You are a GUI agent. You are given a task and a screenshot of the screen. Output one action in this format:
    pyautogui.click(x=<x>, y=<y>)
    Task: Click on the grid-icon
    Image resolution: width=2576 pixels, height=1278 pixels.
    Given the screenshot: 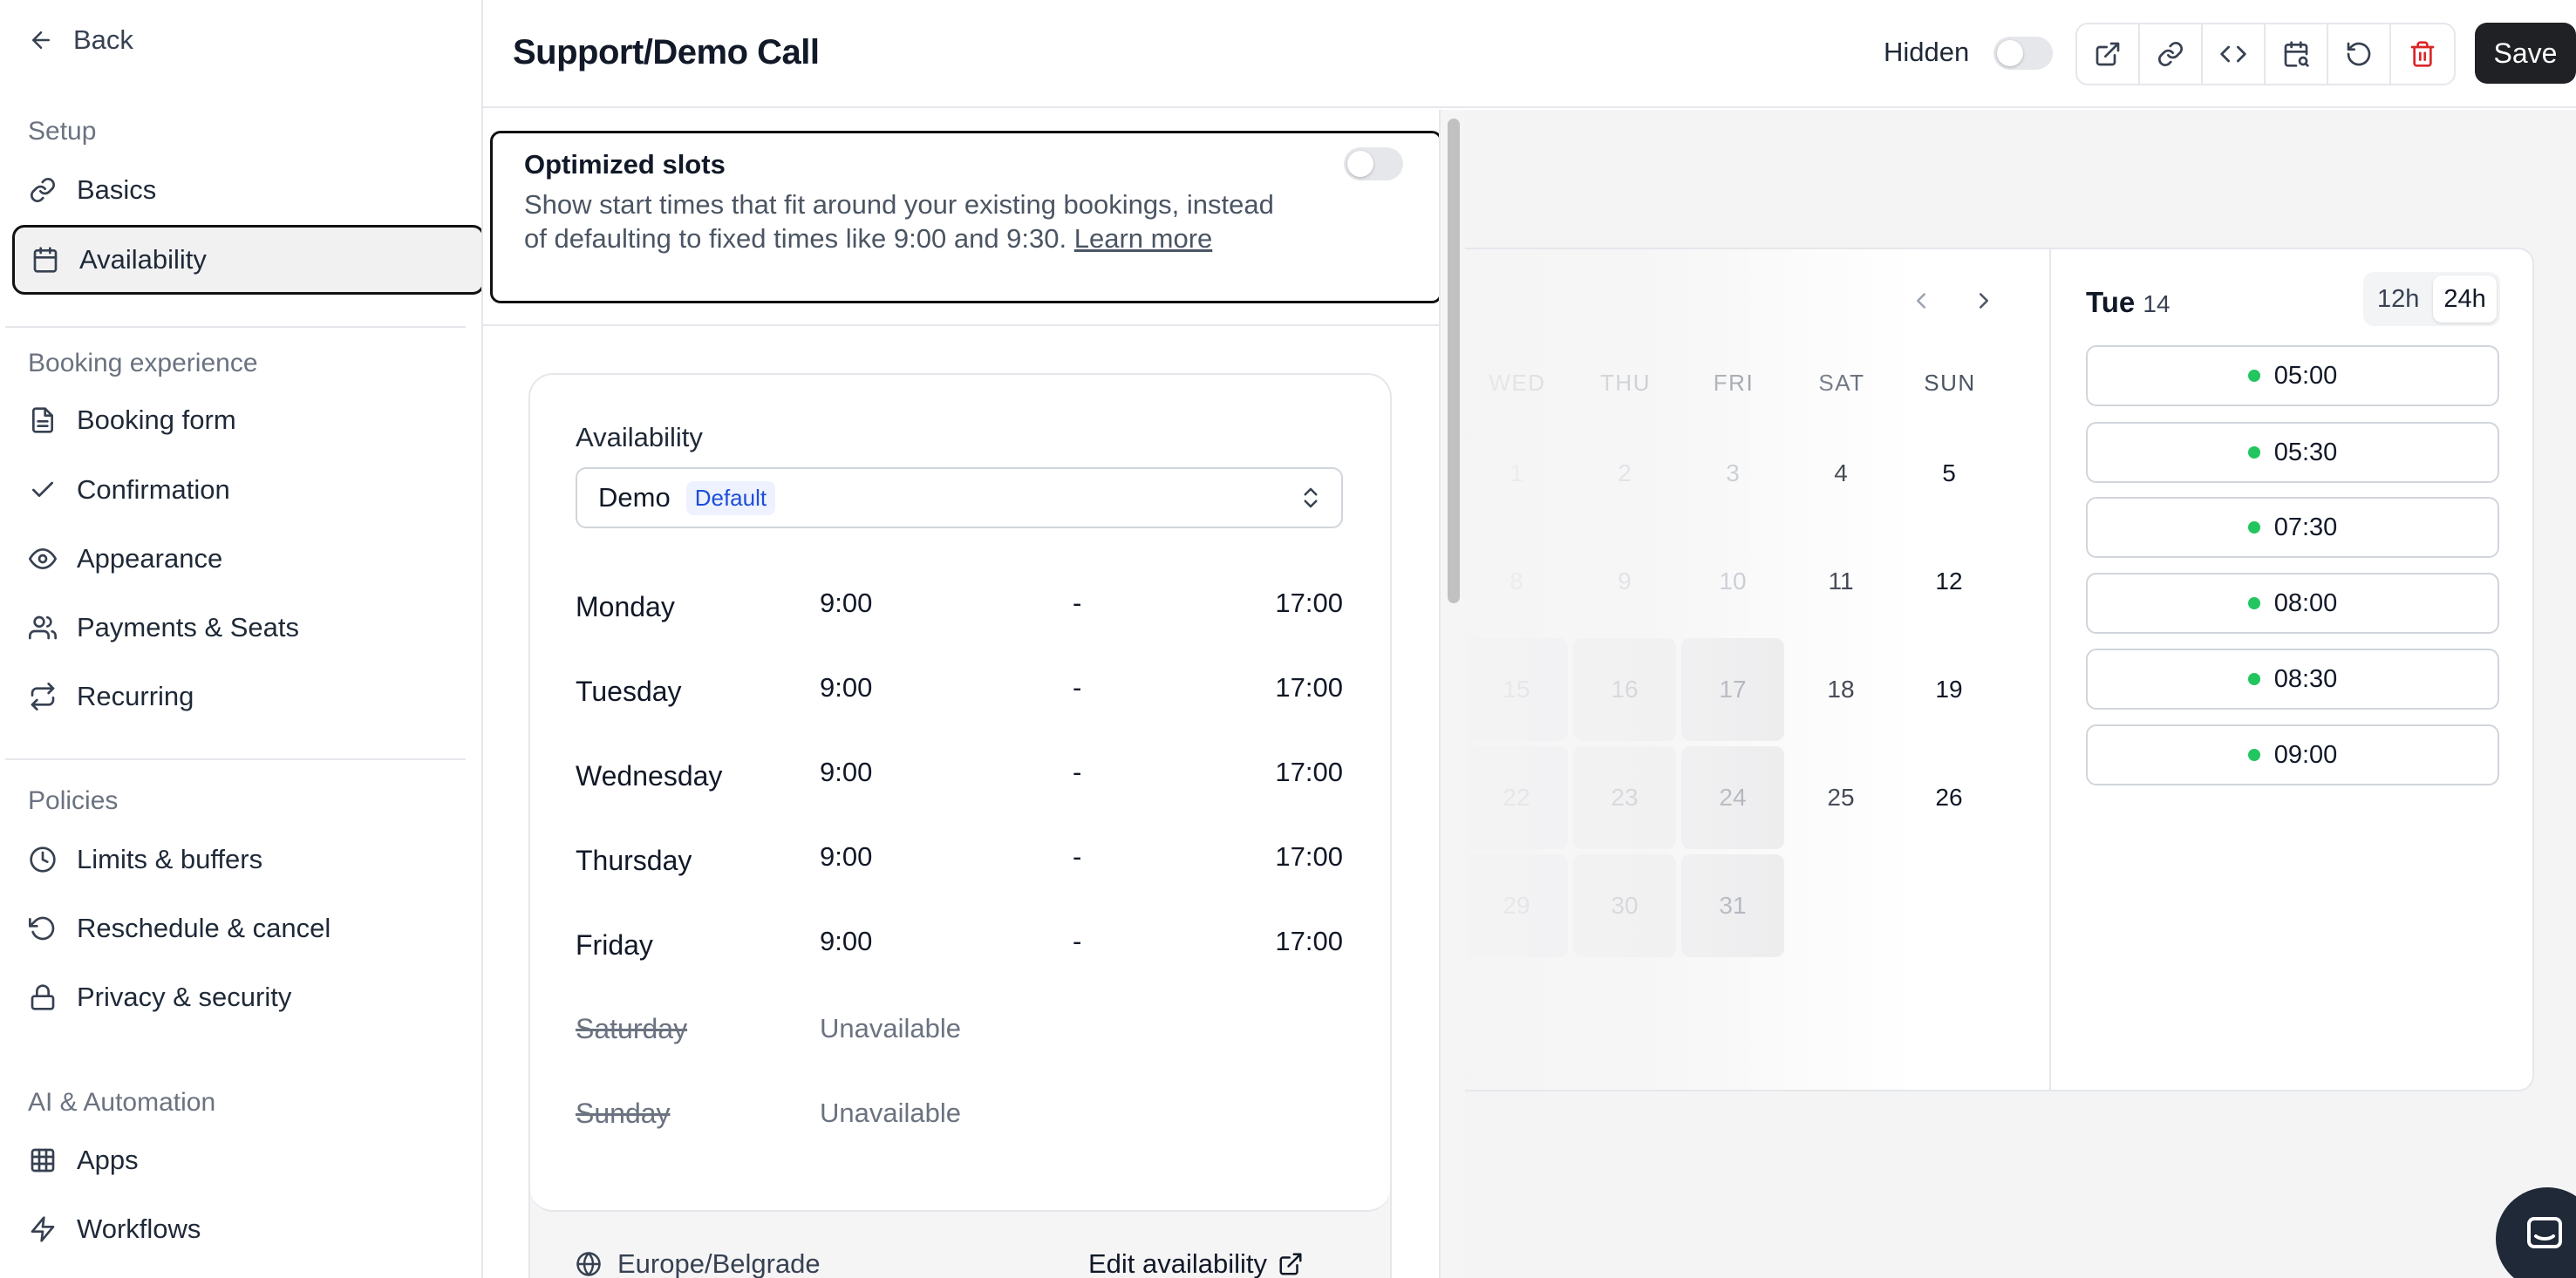 What is the action you would take?
    pyautogui.click(x=43, y=1160)
    